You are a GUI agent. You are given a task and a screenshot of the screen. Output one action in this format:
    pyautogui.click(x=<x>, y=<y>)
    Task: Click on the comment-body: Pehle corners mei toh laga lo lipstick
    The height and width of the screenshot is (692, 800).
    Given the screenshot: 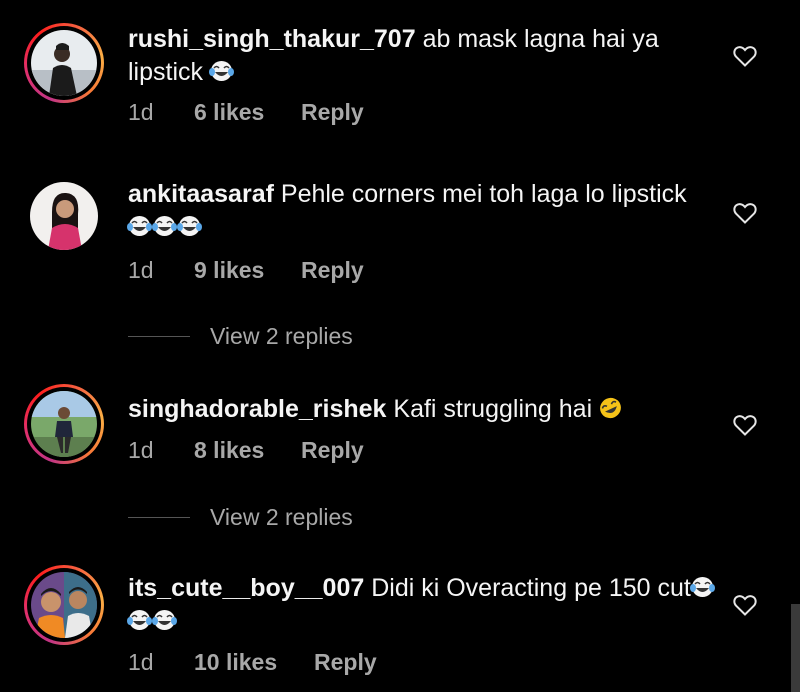 What is the action you would take?
    pyautogui.click(x=483, y=194)
    